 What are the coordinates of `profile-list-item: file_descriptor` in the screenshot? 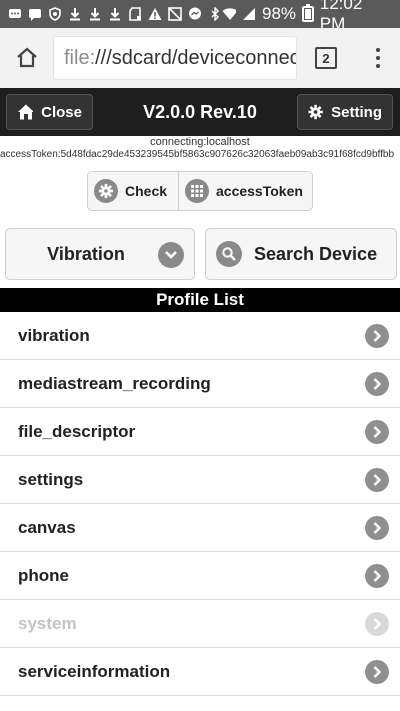 It's located at (200, 432).